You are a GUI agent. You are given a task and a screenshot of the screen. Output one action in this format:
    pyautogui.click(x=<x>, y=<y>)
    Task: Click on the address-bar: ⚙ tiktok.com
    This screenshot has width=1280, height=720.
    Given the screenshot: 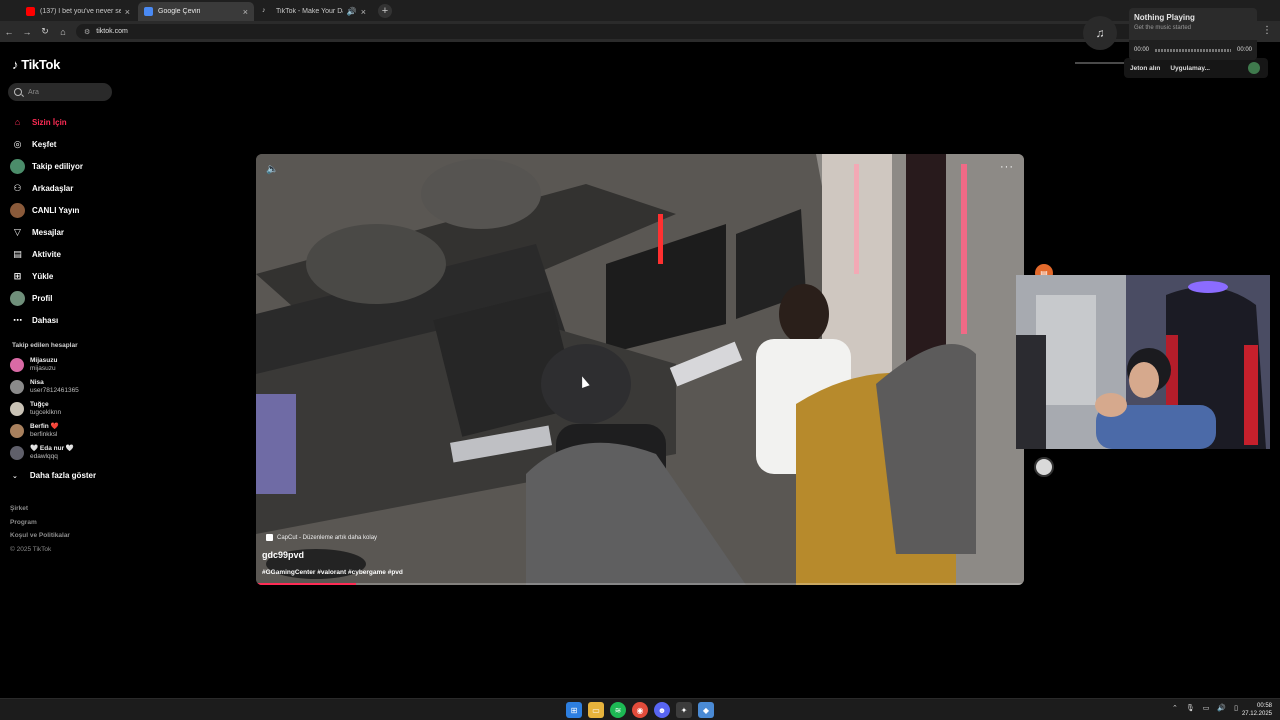 What is the action you would take?
    pyautogui.click(x=666, y=31)
    